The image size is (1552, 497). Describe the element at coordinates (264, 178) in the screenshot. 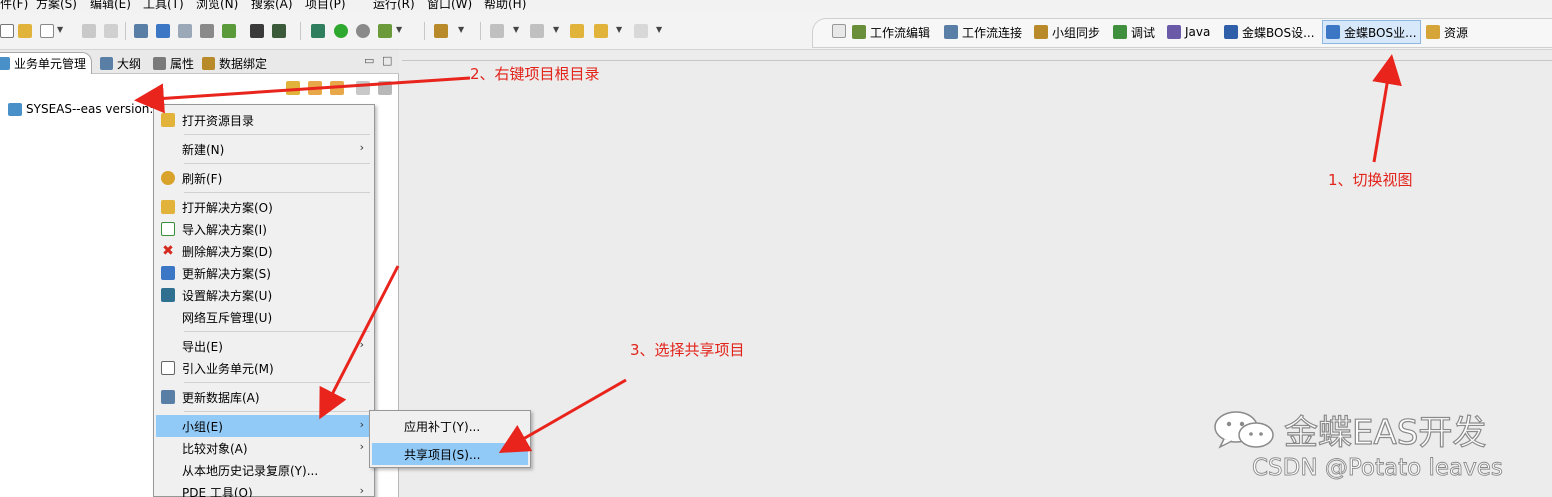

I see `menu-item-refresh: 刷新(F)` at that location.